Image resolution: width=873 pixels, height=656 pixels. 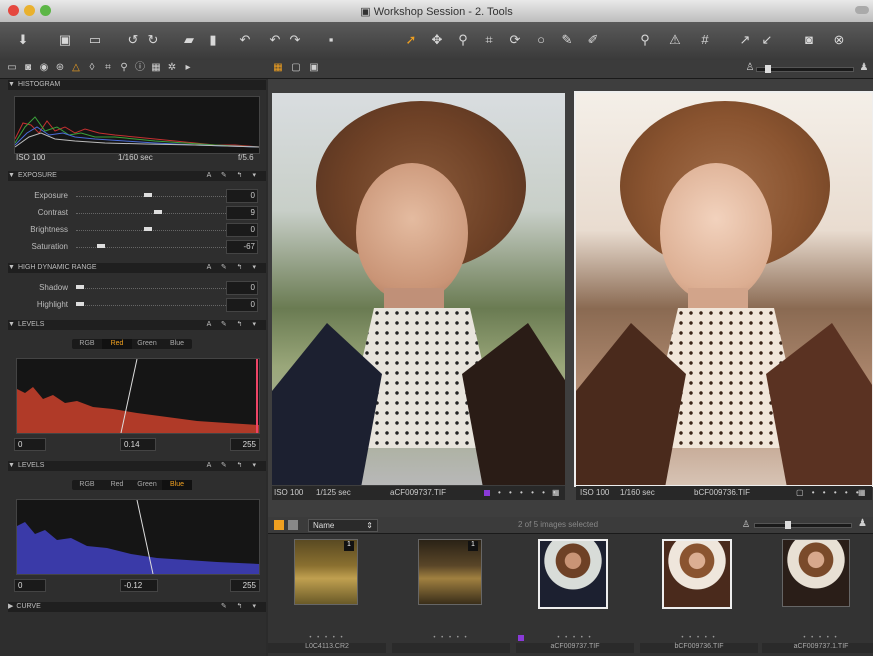 I want to click on compare-icon: ▭, so click(x=95, y=40).